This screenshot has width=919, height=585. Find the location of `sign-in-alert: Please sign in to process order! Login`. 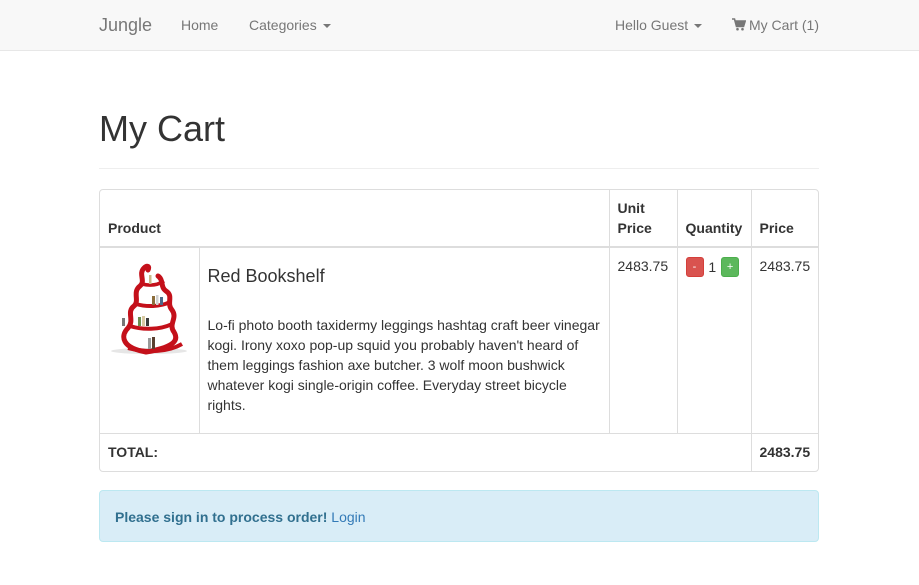

sign-in-alert: Please sign in to process order! Login is located at coordinates (459, 516).